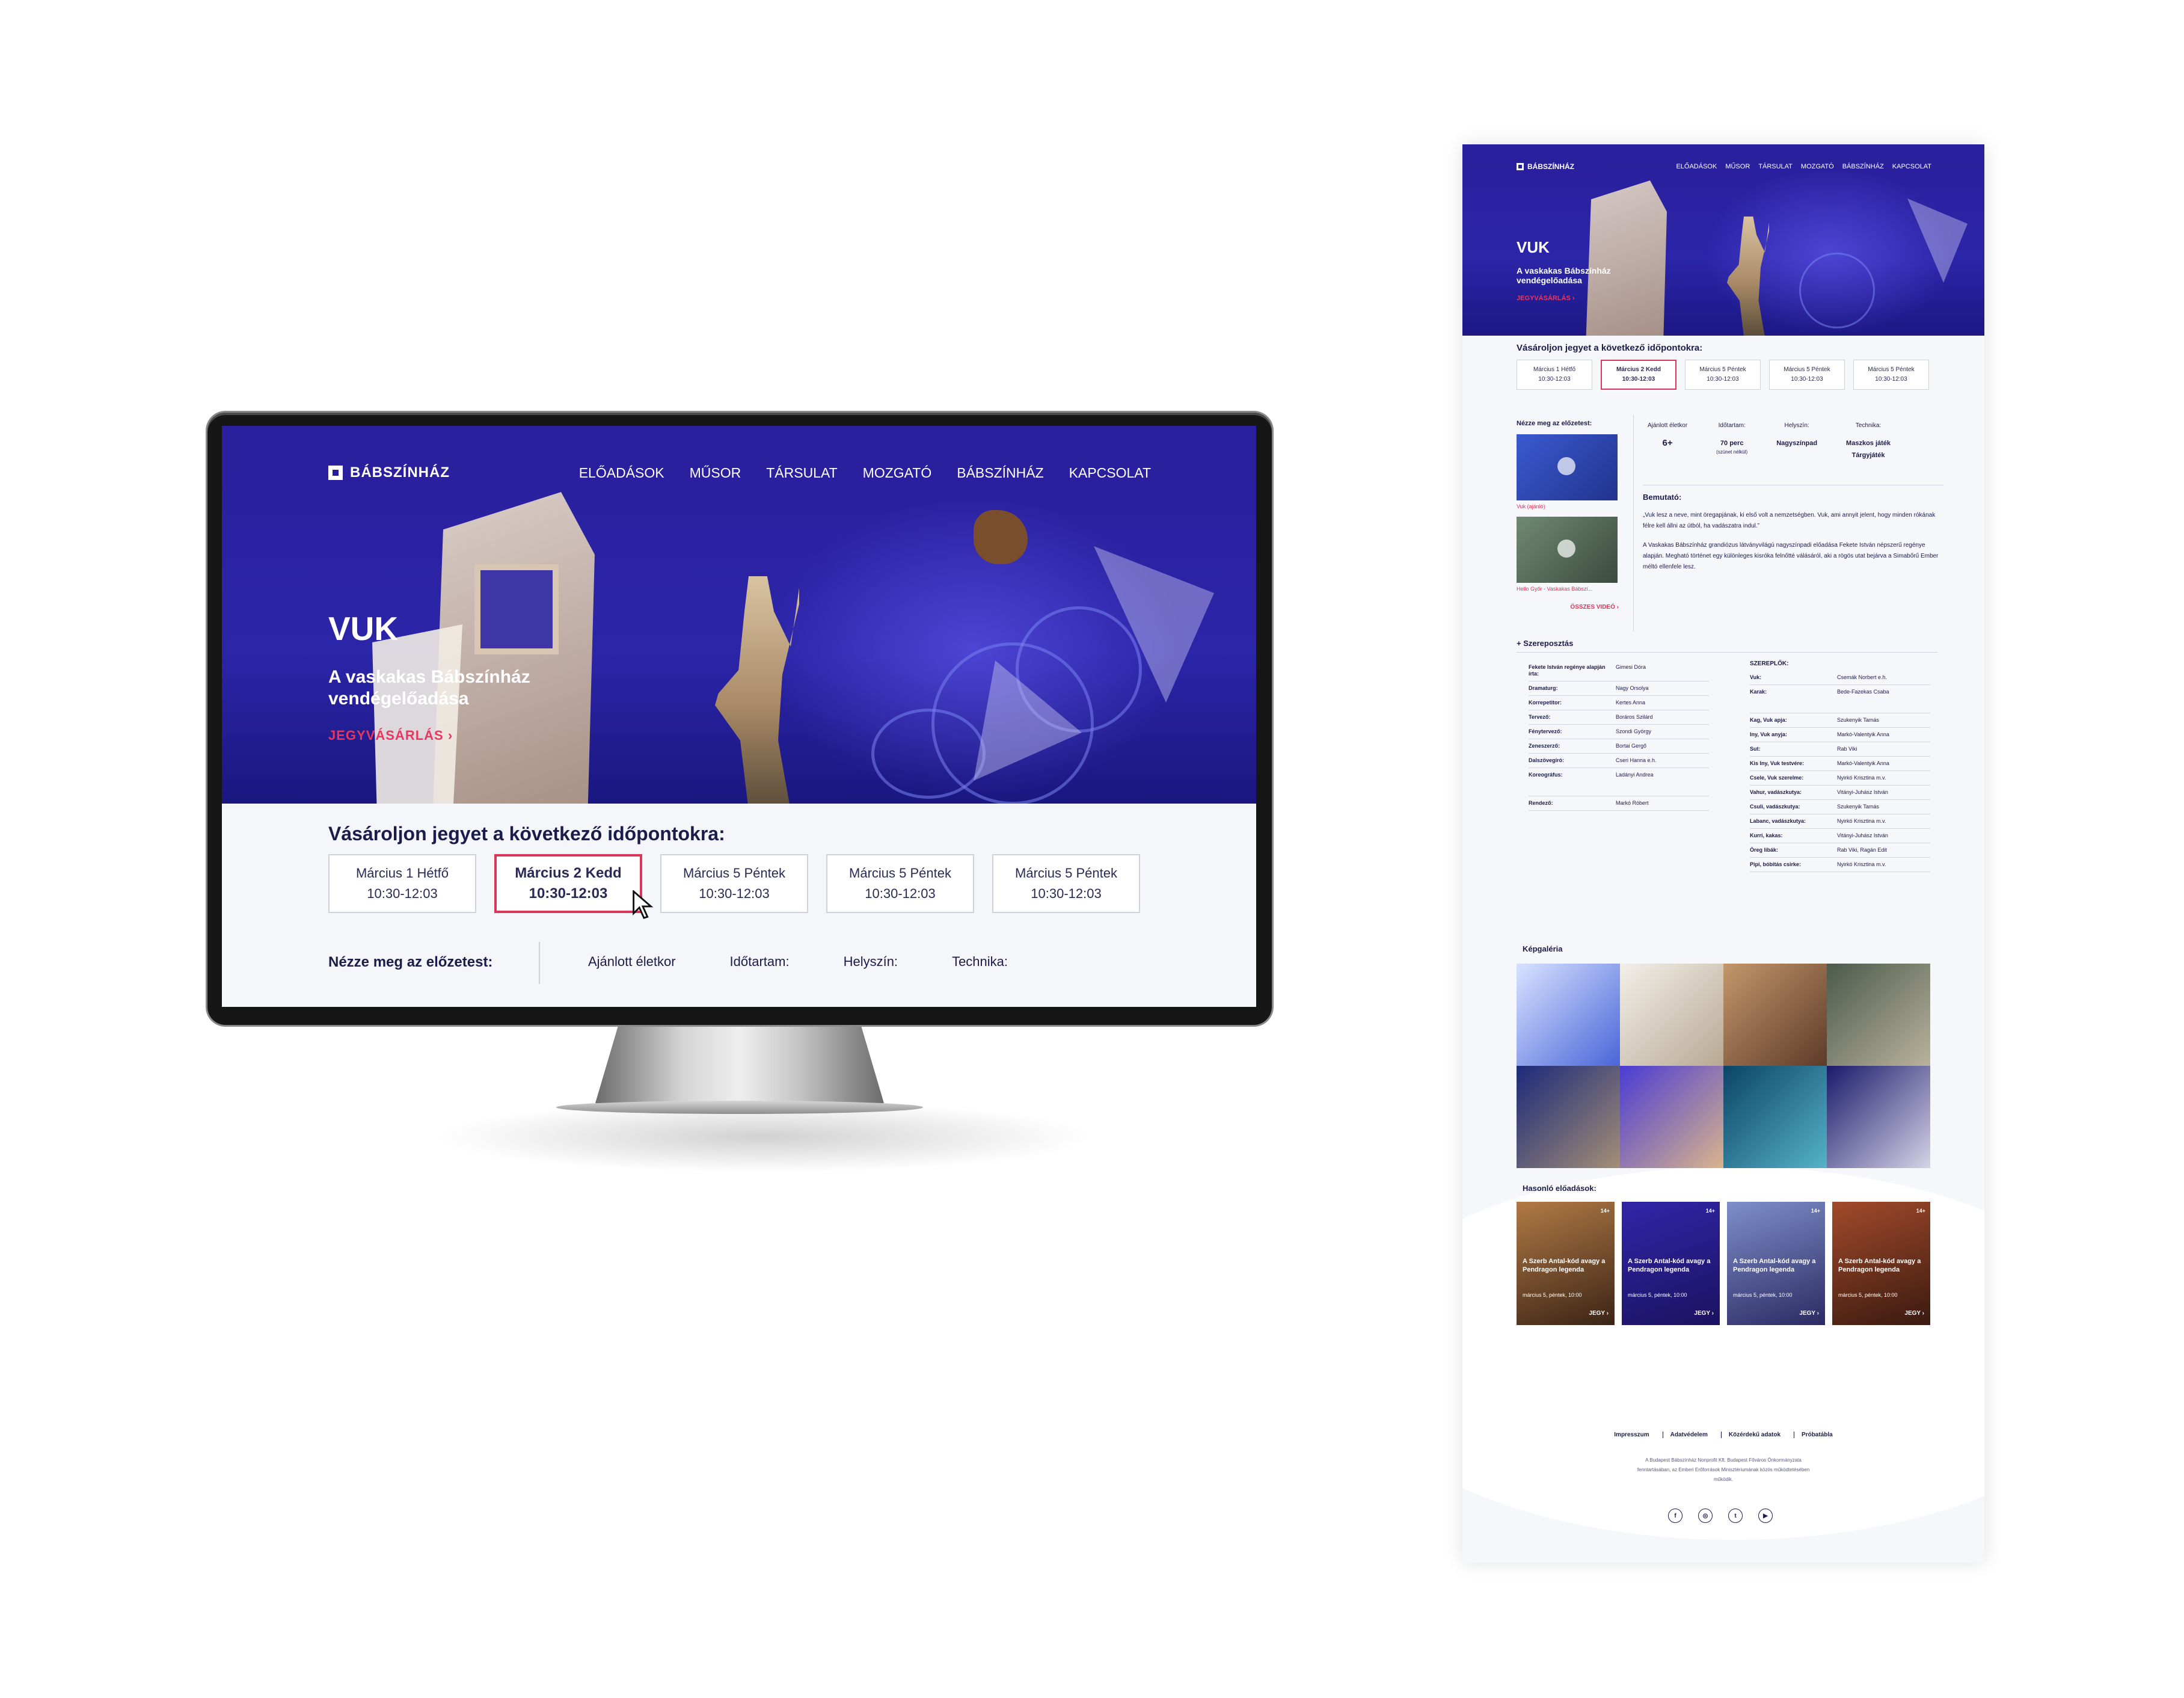  What do you see at coordinates (1633, 688) in the screenshot?
I see `crew-name: Nagy Orsolya` at bounding box center [1633, 688].